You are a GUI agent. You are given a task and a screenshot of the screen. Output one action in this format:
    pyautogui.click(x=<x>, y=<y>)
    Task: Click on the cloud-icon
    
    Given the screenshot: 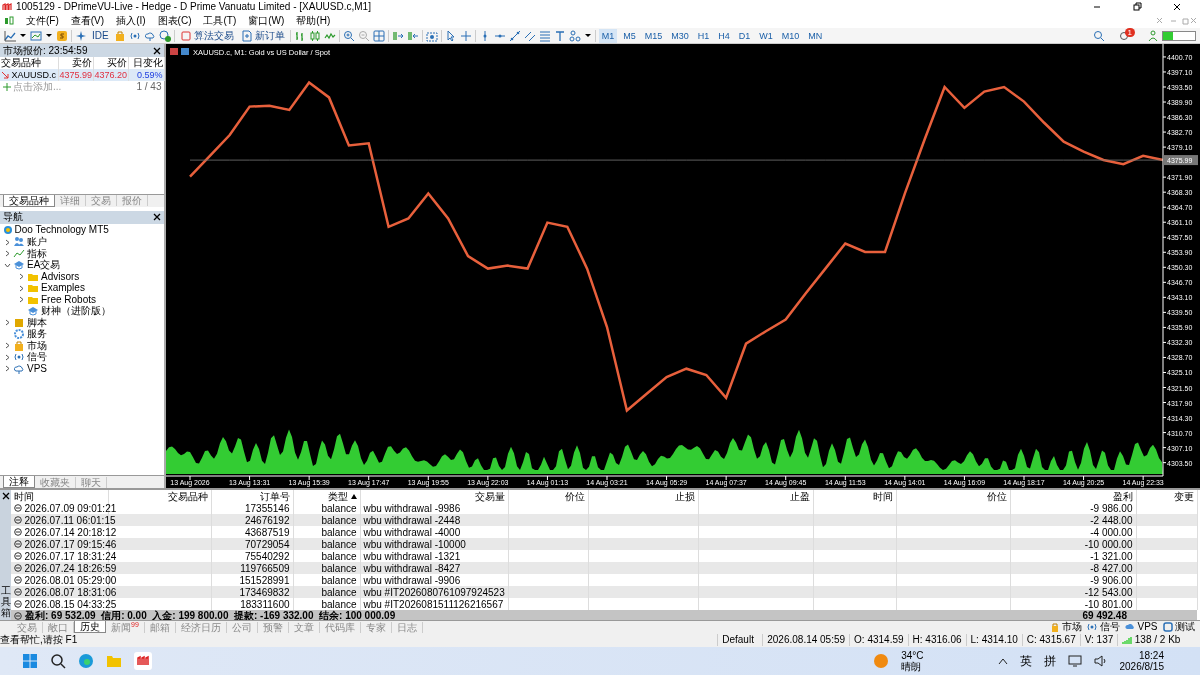 What is the action you would take?
    pyautogui.click(x=149, y=35)
    